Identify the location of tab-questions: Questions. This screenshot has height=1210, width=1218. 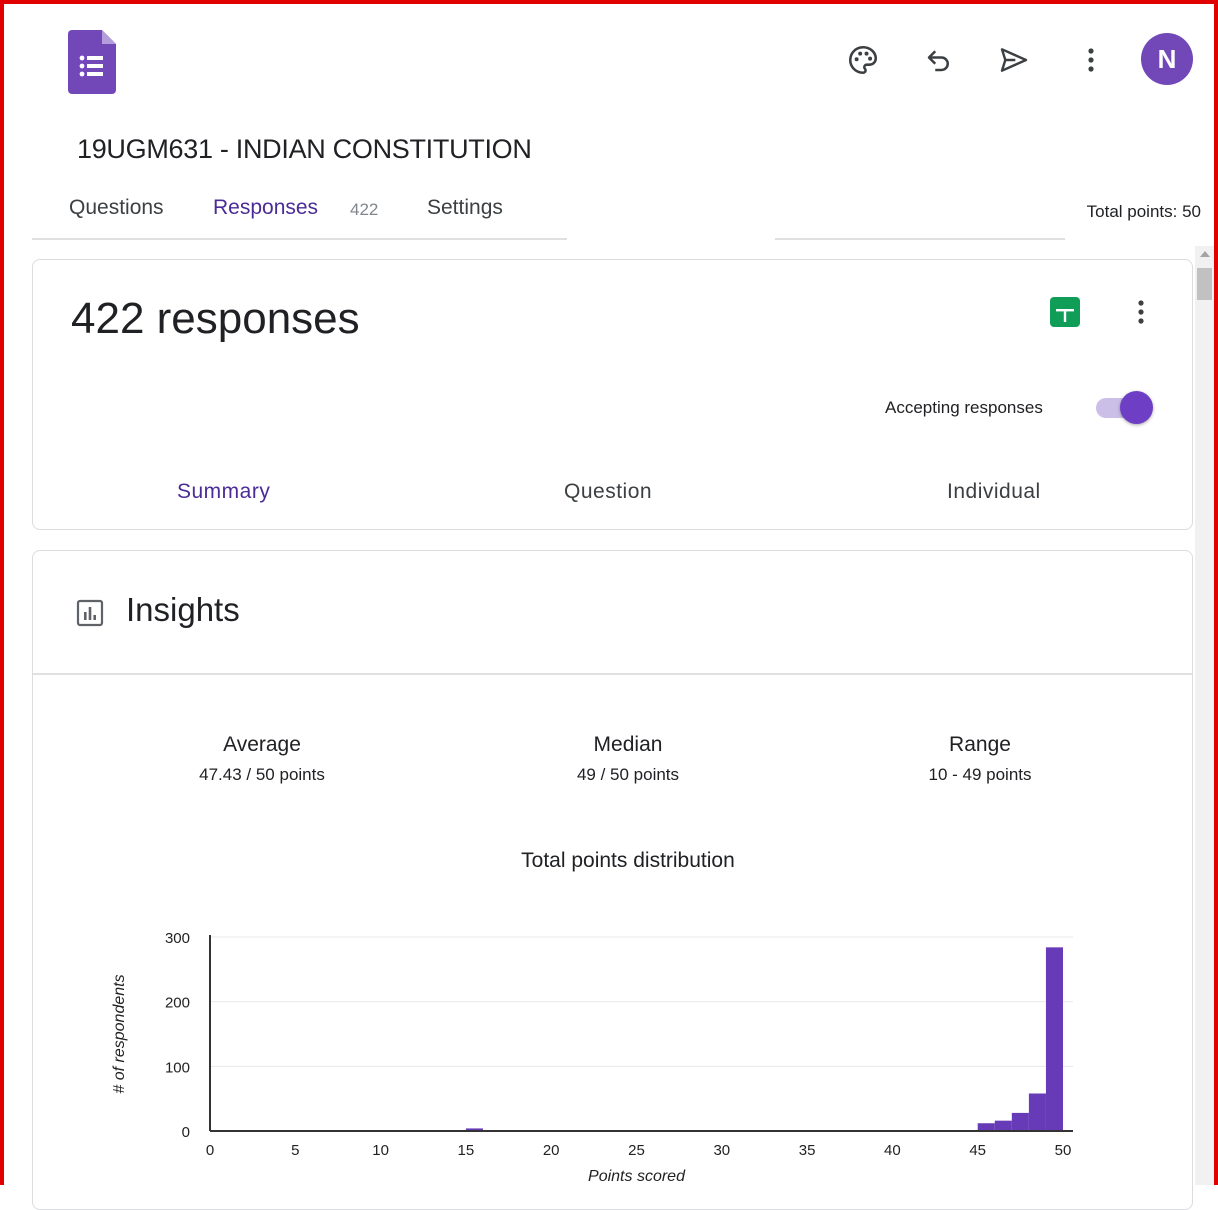
(116, 208).